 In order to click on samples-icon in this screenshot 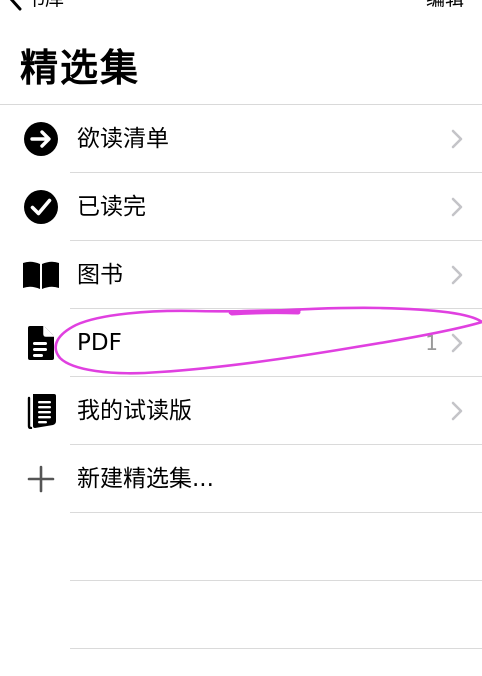, I will do `click(41, 411)`.